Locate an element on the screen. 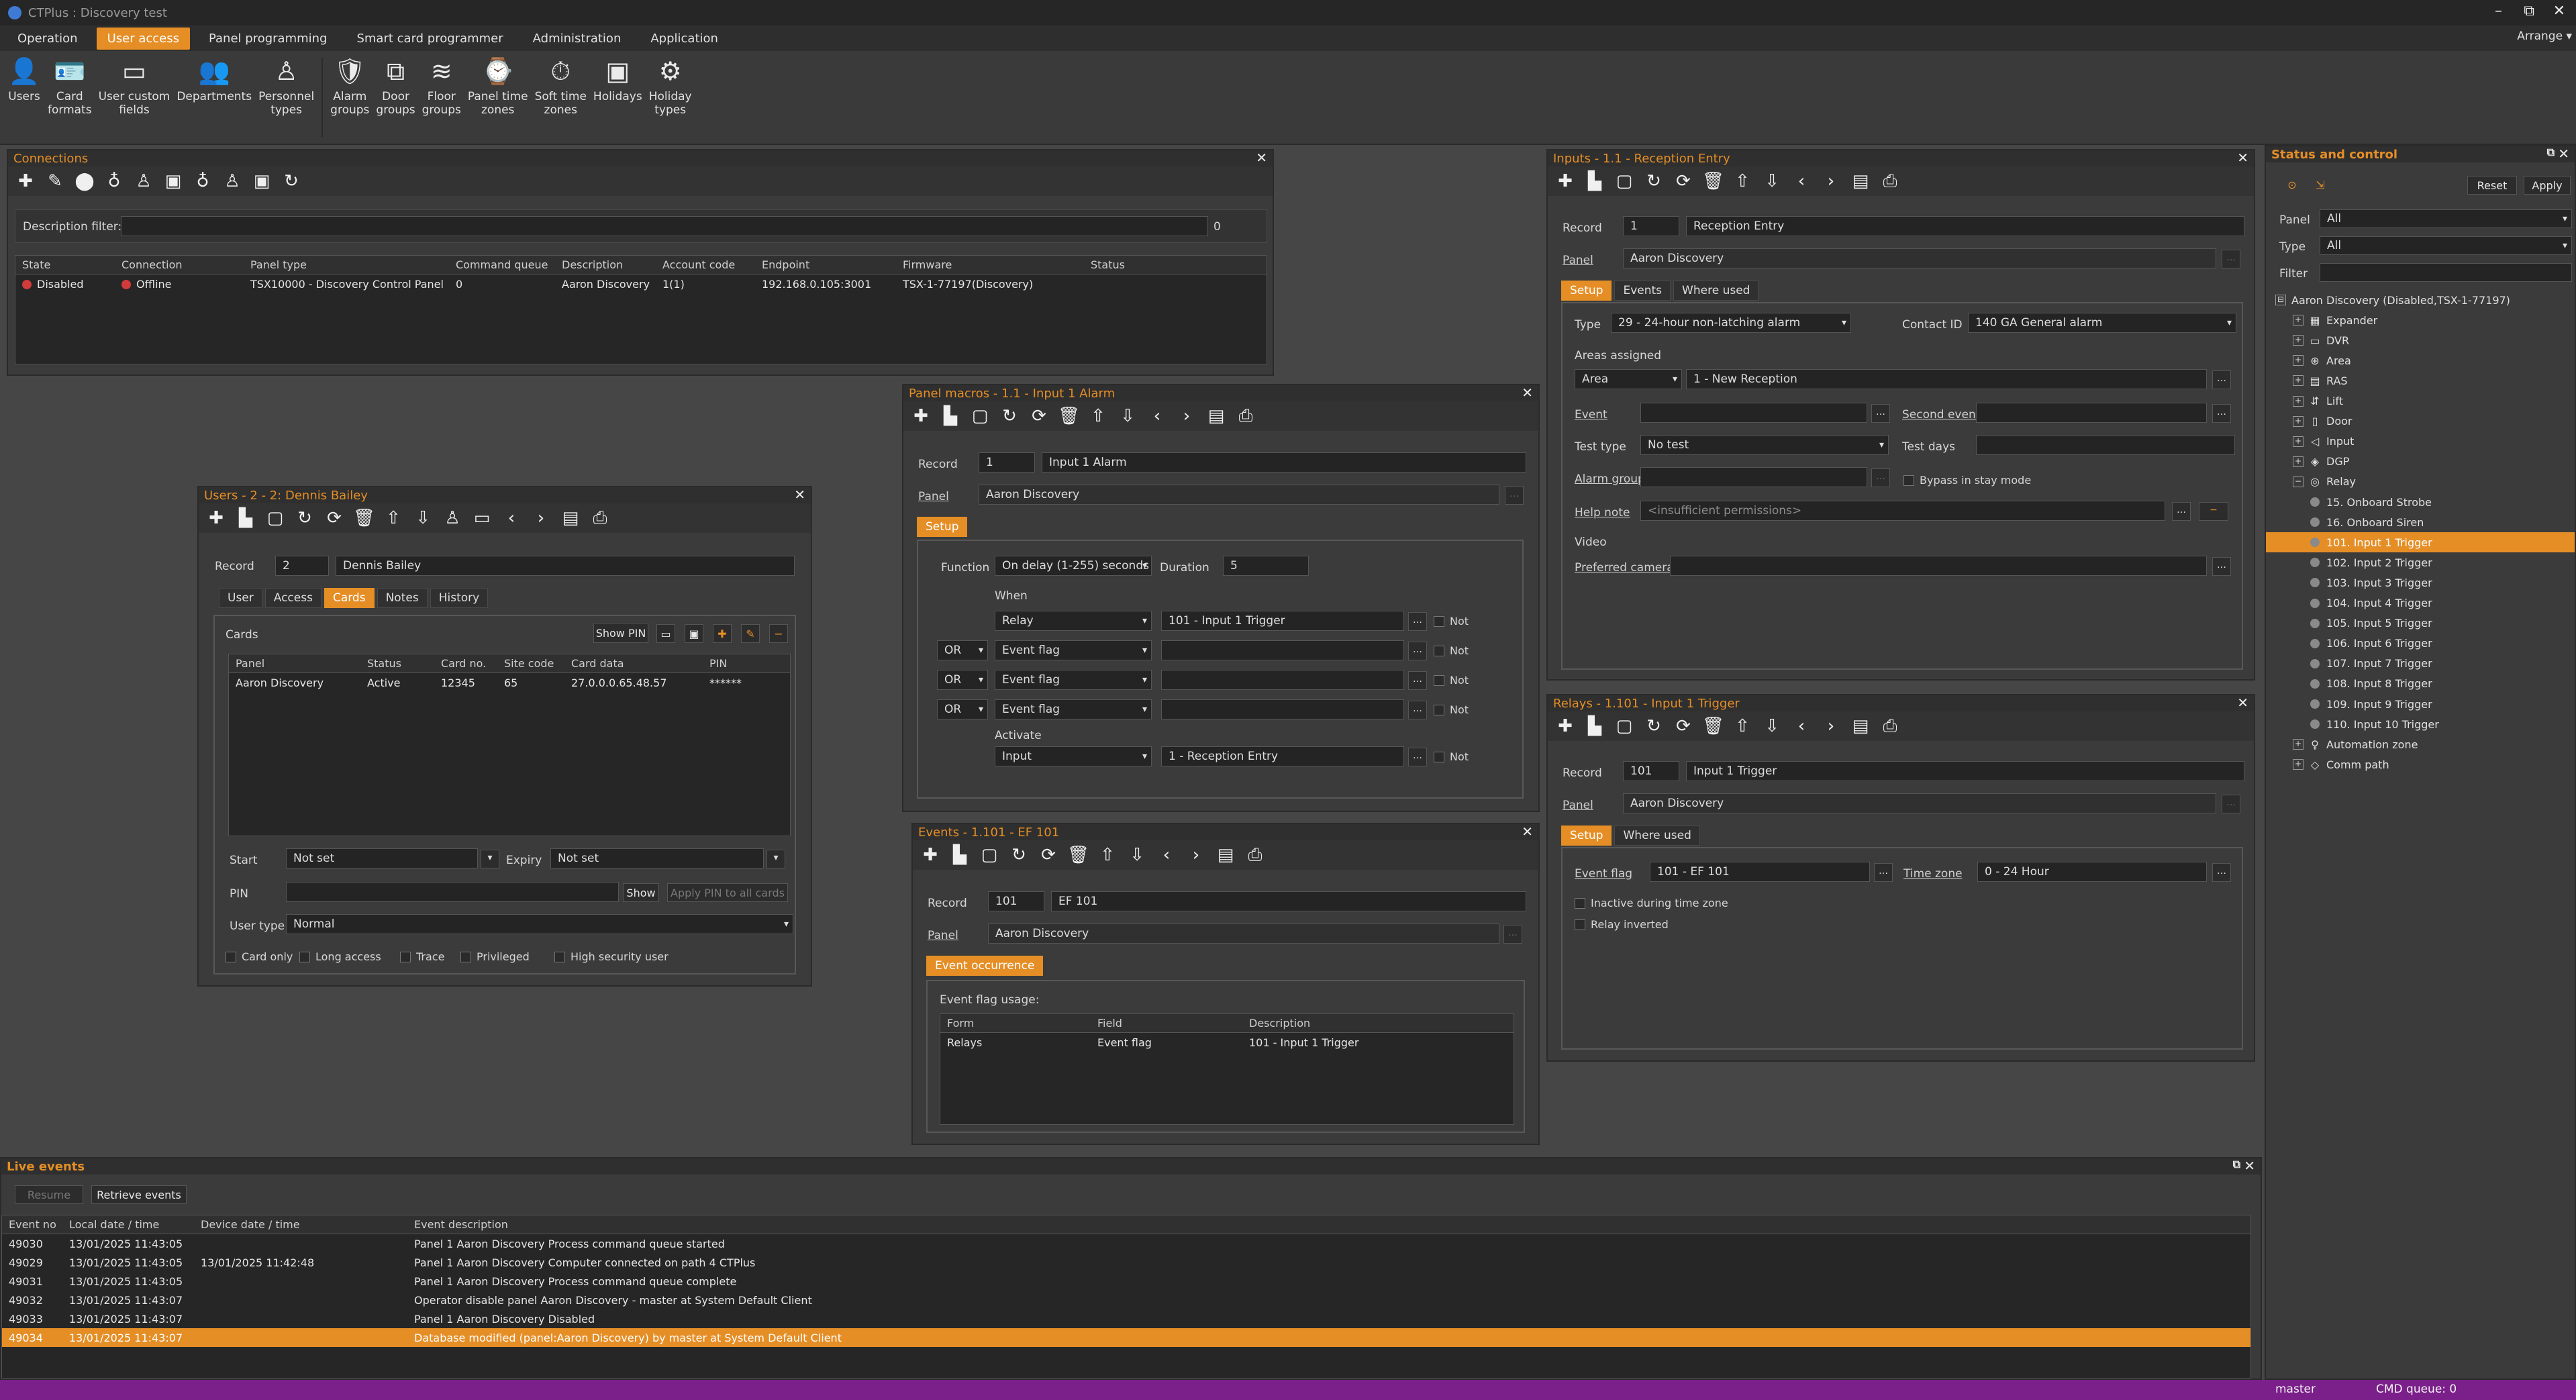 Image resolution: width=2576 pixels, height=1400 pixels. control-view-icon: ⇲ is located at coordinates (2320, 184).